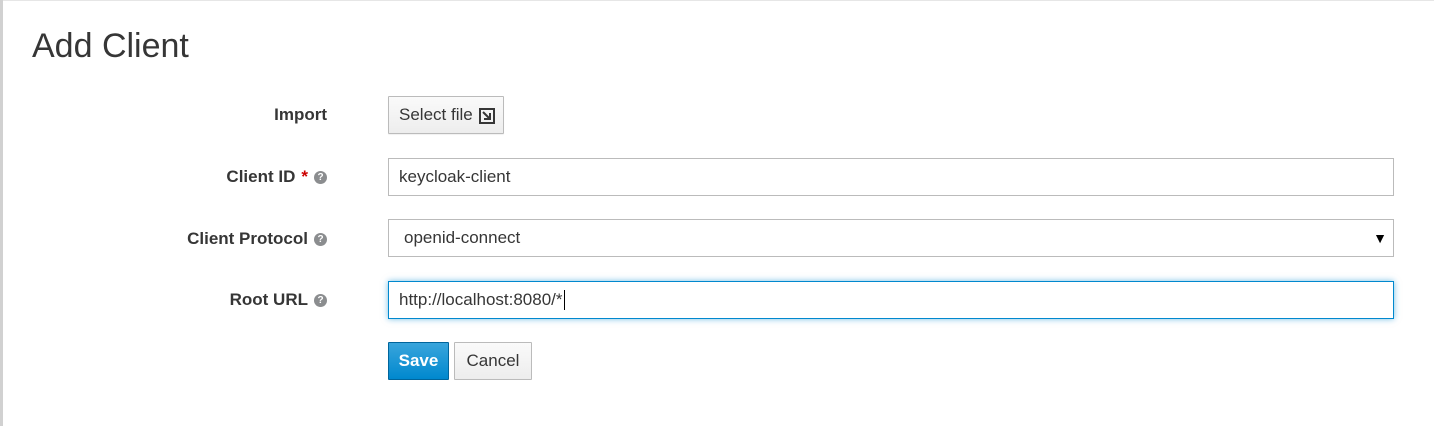  What do you see at coordinates (304, 176) in the screenshot?
I see `required-marker: *` at bounding box center [304, 176].